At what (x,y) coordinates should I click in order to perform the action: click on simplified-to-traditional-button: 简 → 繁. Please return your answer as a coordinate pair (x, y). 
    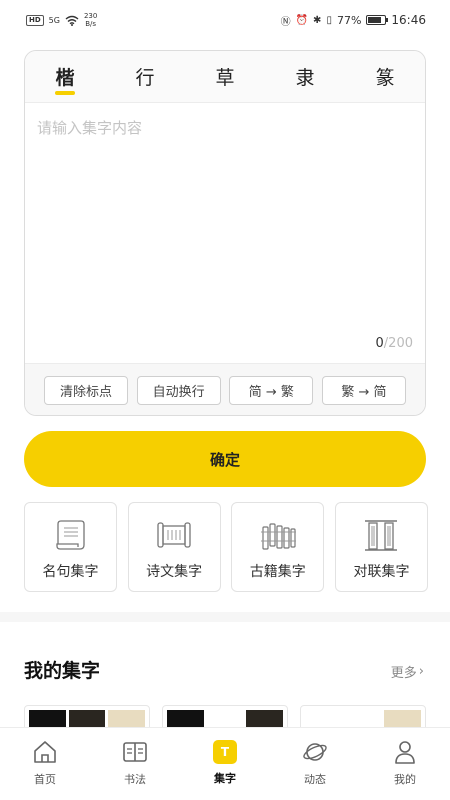
    Looking at the image, I should click on (271, 390).